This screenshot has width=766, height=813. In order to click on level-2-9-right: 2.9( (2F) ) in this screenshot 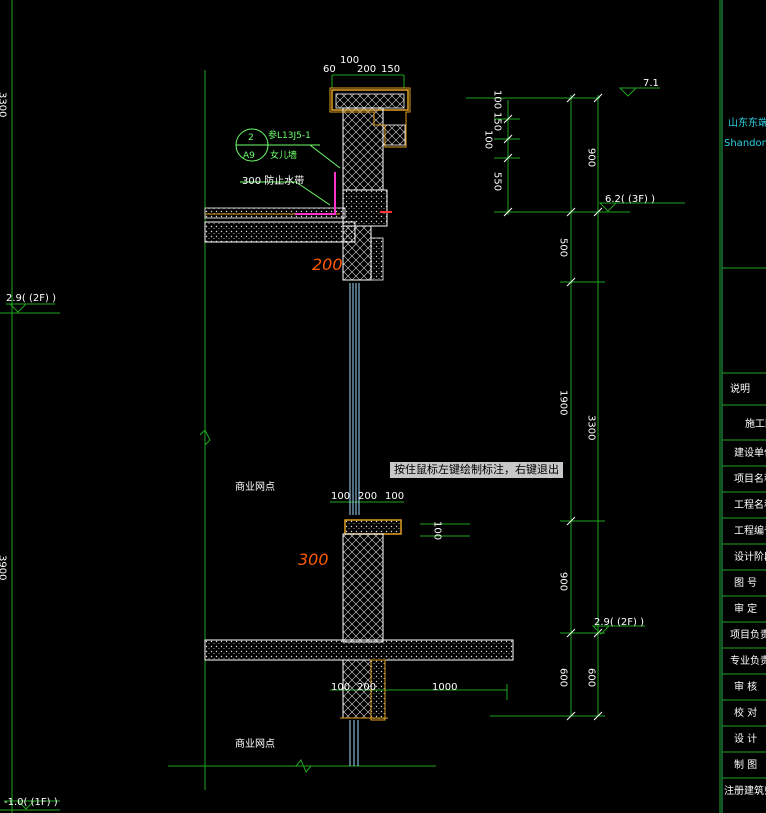, I will do `click(619, 622)`.